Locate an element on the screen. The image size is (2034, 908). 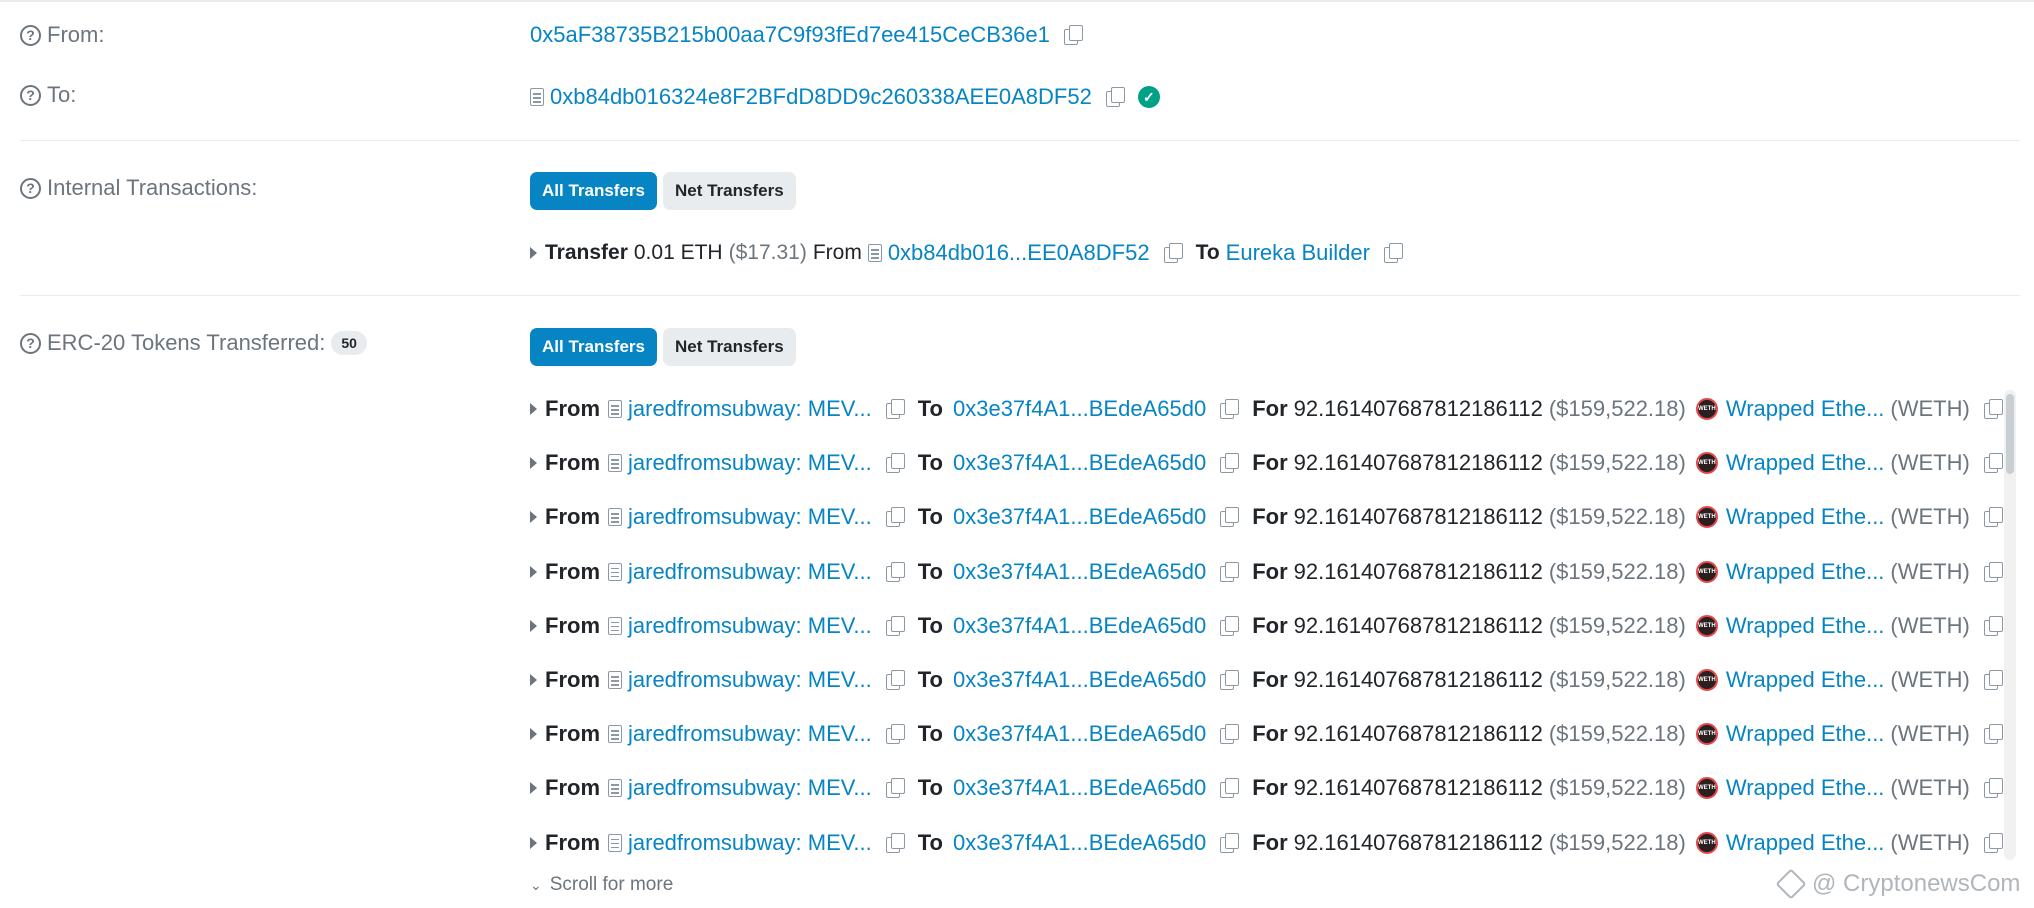
watermark-text: @ CryptonewsCom is located at coordinates (1916, 883).